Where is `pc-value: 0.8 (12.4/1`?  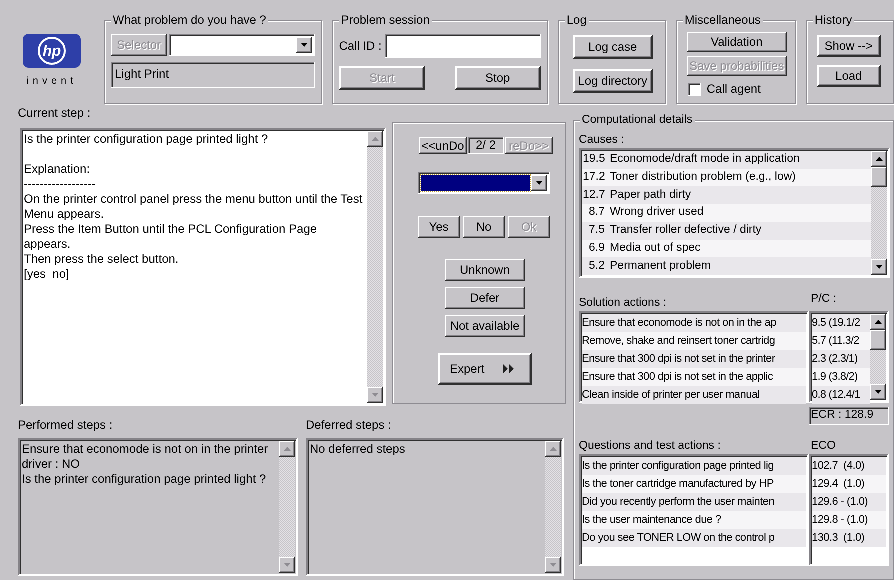 pc-value: 0.8 (12.4/1 is located at coordinates (841, 395).